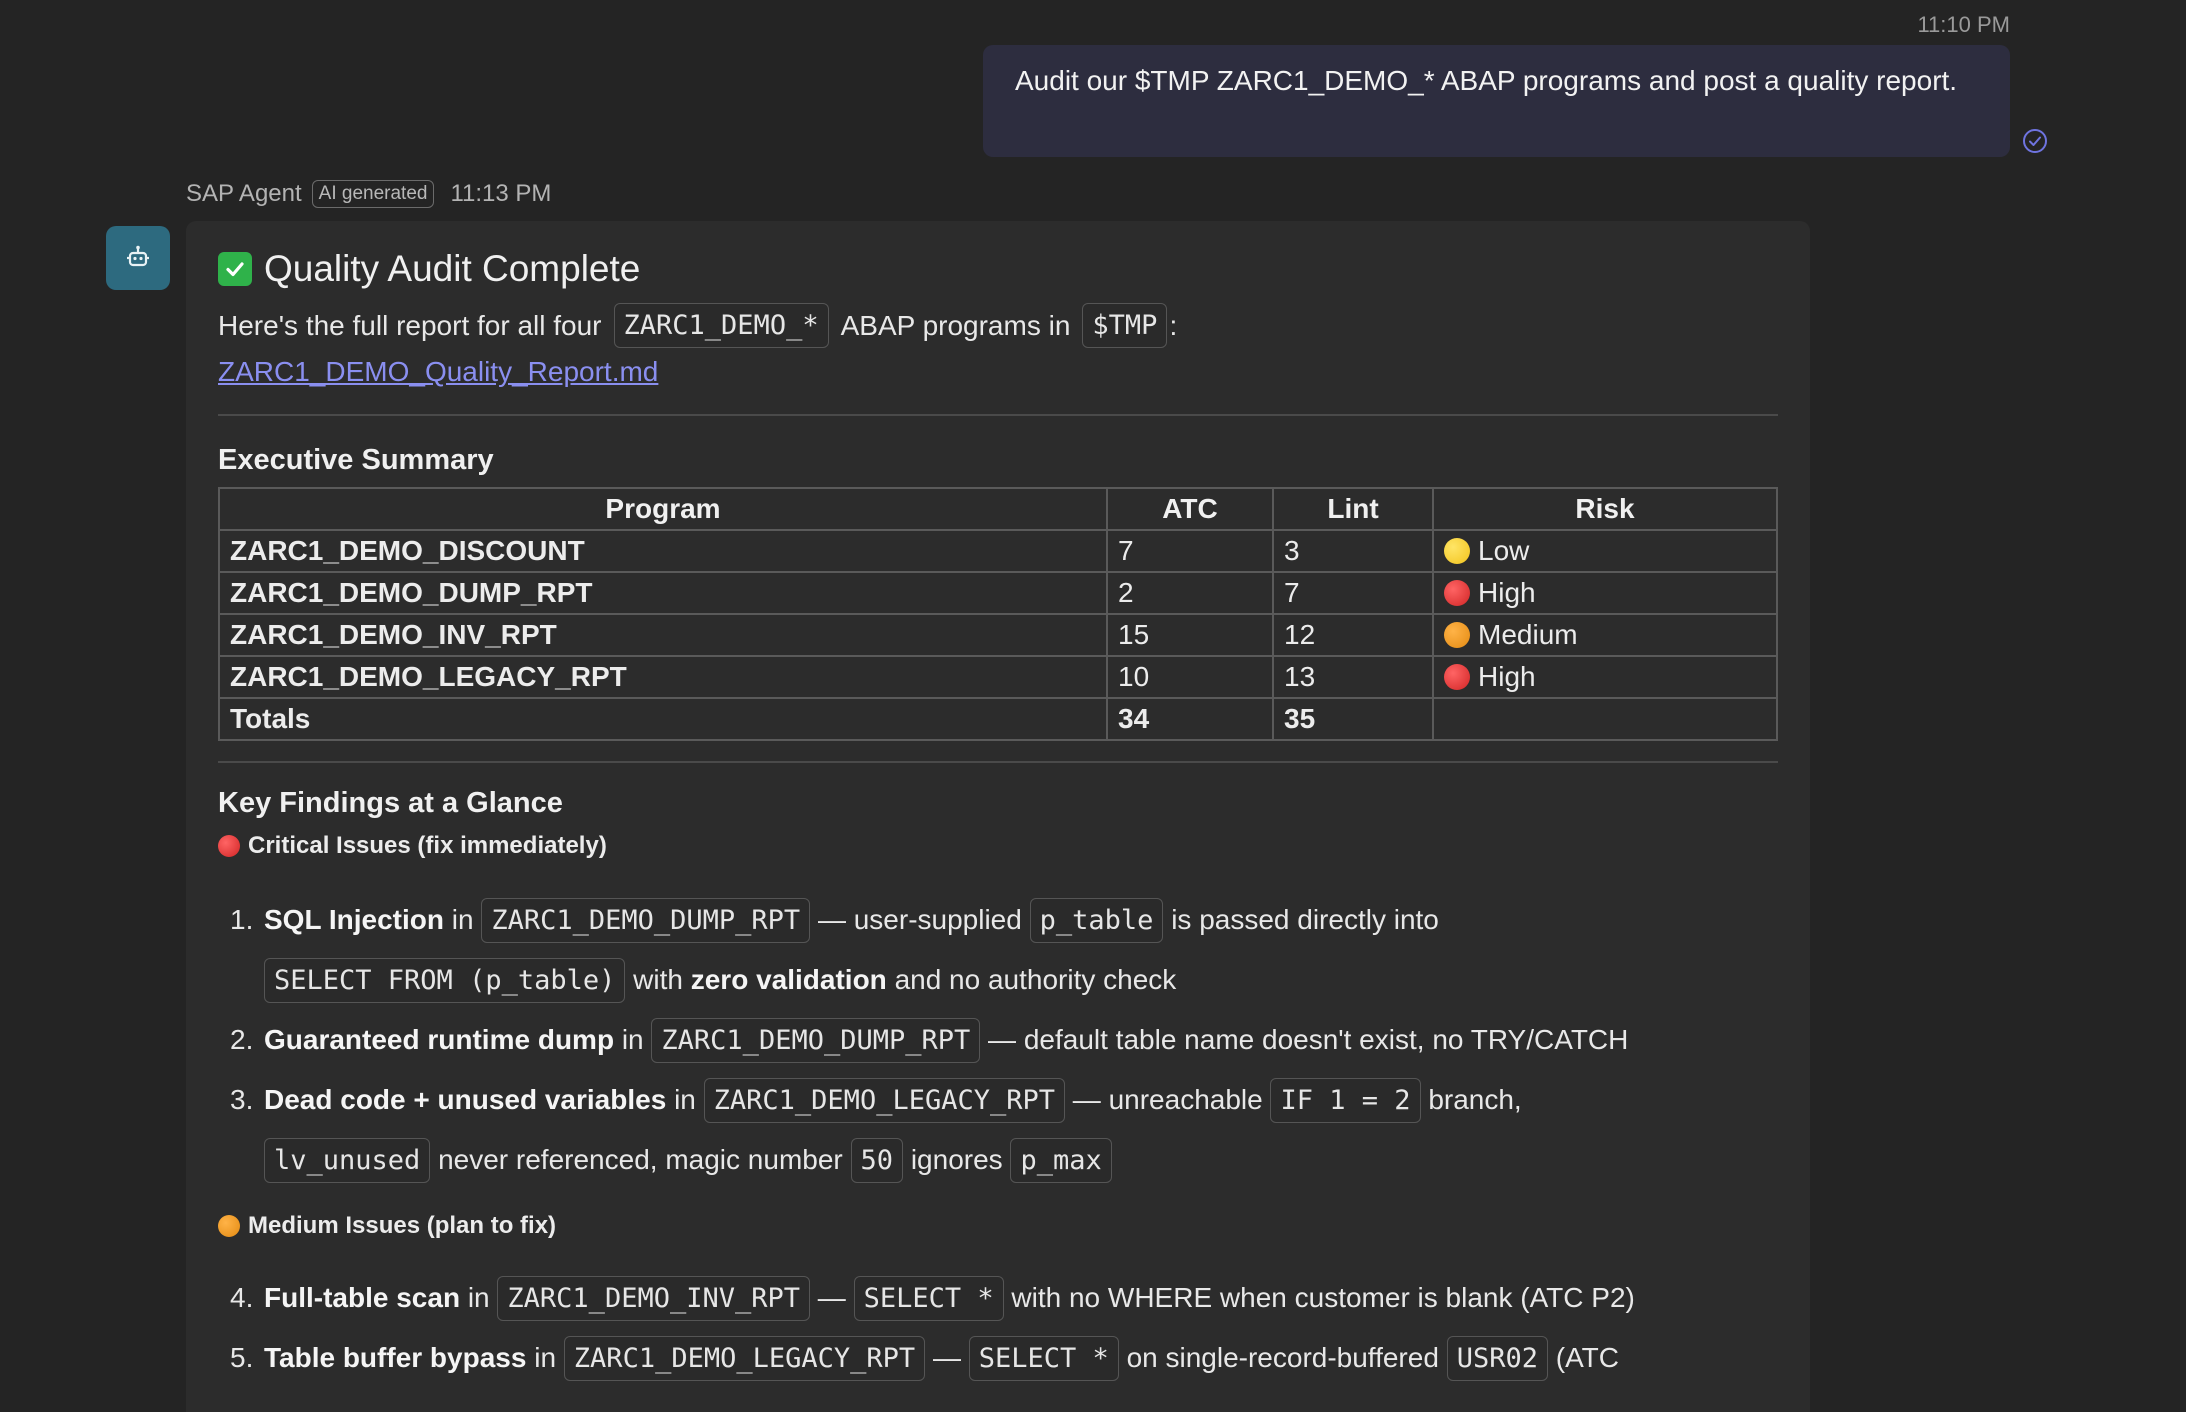  I want to click on atc-total: 34, so click(1190, 719).